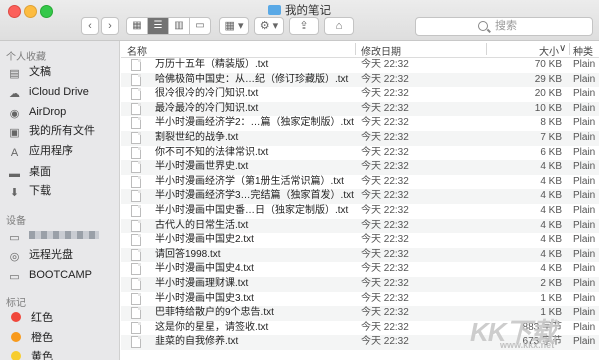 This screenshot has height=360, width=599. I want to click on file-row: 半小时漫画中国史3.txt 今天 22:32 1 KB Plain, so click(360, 299).